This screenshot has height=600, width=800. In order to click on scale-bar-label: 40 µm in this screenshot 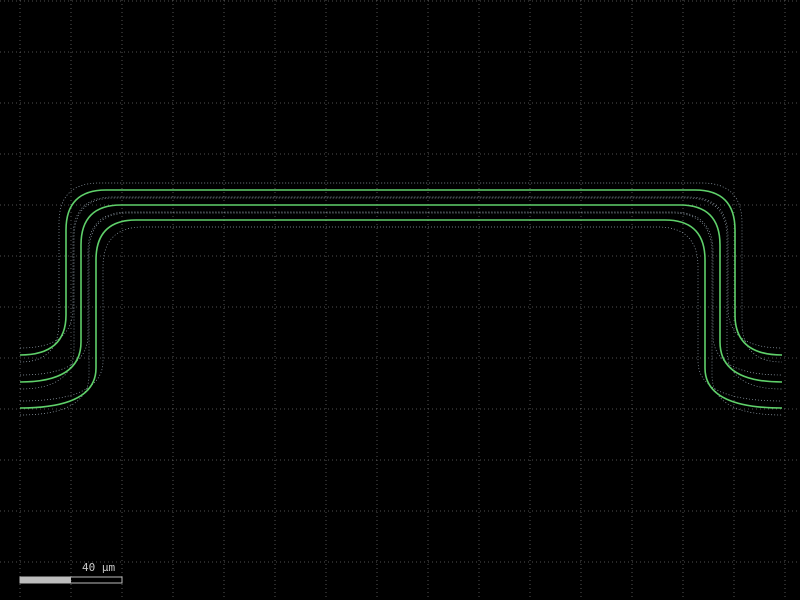, I will do `click(98, 567)`.